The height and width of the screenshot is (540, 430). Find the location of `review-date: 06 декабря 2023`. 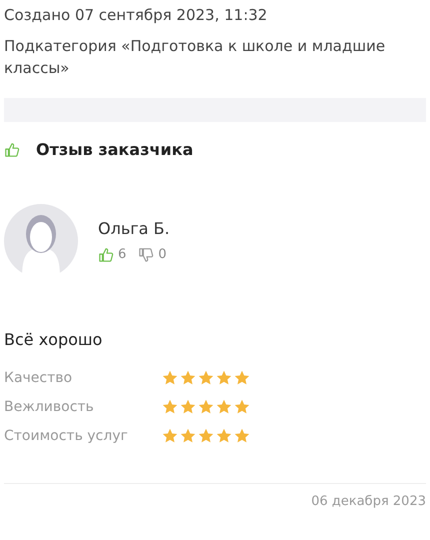

review-date: 06 декабря 2023 is located at coordinates (368, 501).